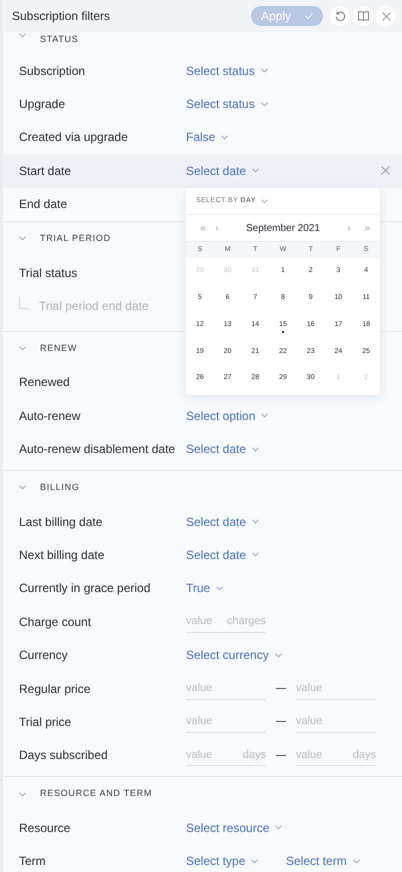 This screenshot has width=402, height=872. Describe the element at coordinates (61, 522) in the screenshot. I see `filter-label: Last billing date` at that location.